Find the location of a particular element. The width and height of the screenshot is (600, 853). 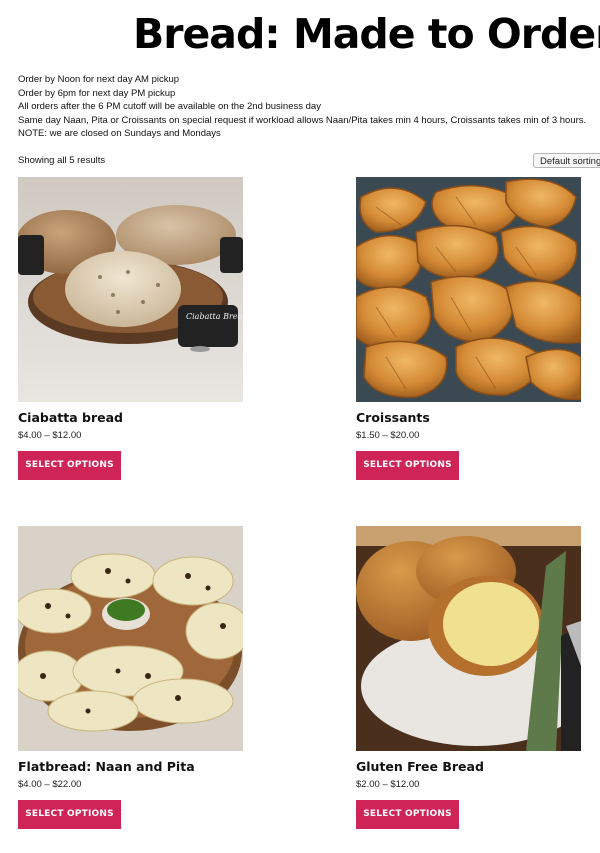

result-count: Showing all 5 results is located at coordinates (62, 160).